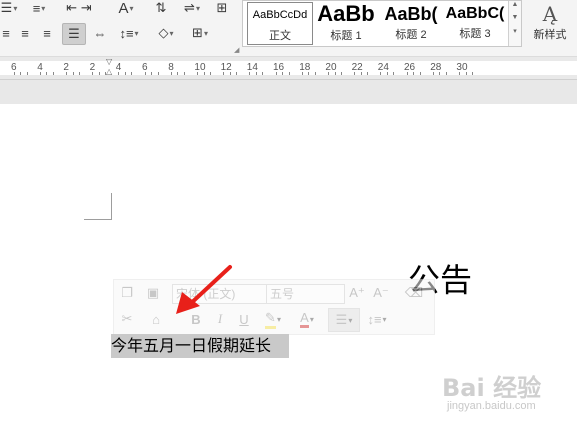 The width and height of the screenshot is (577, 432). What do you see at coordinates (307, 319) in the screenshot?
I see `font-color-button: A ▾` at bounding box center [307, 319].